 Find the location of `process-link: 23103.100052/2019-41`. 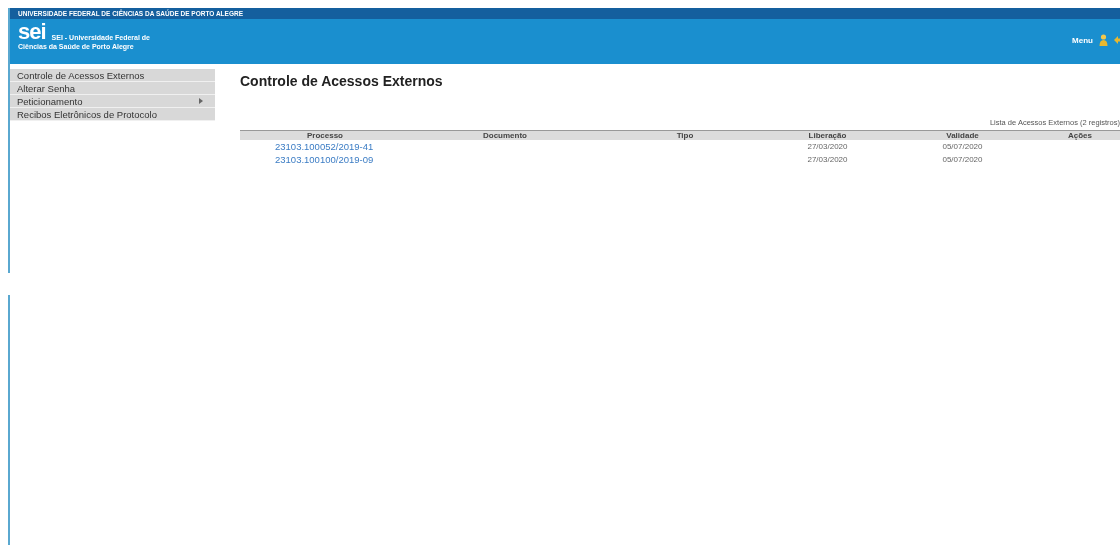

process-link: 23103.100052/2019-41 is located at coordinates (324, 146).